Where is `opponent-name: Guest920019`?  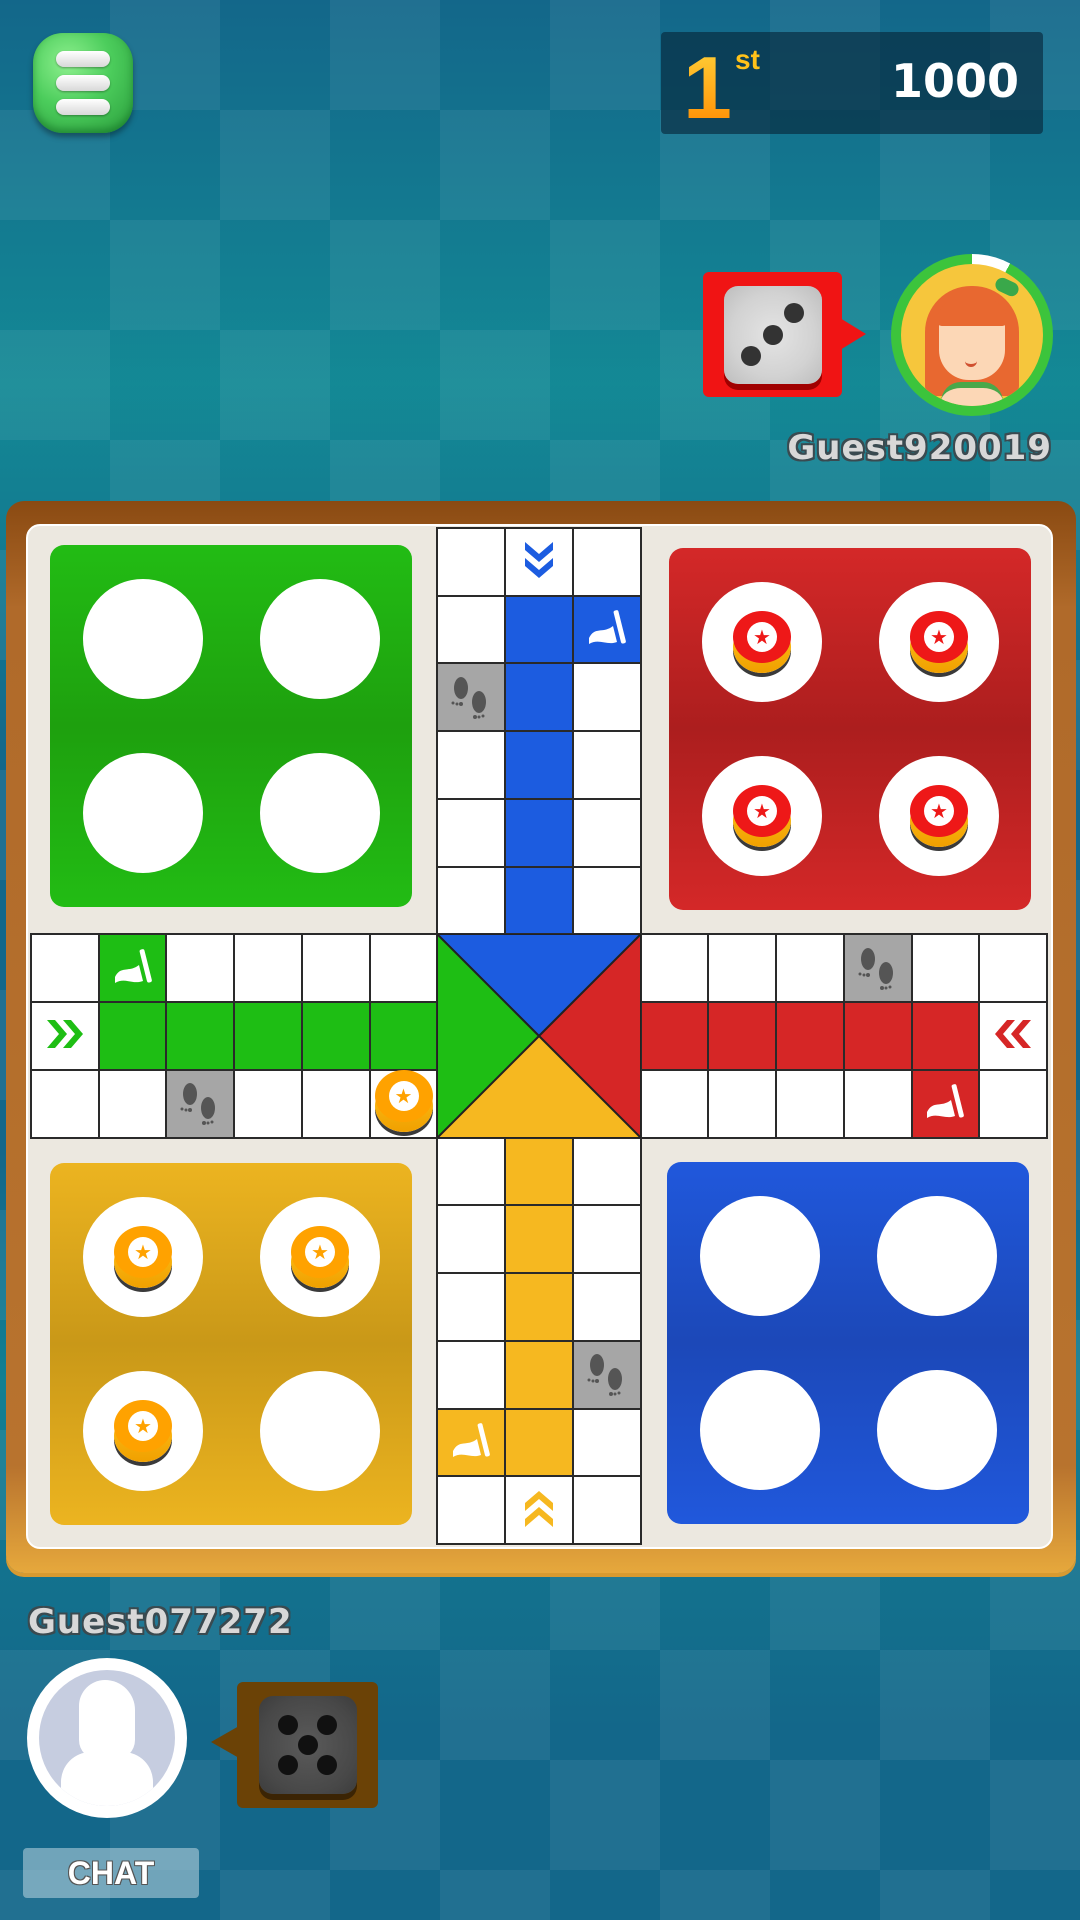
opponent-name: Guest920019 is located at coordinates (919, 448).